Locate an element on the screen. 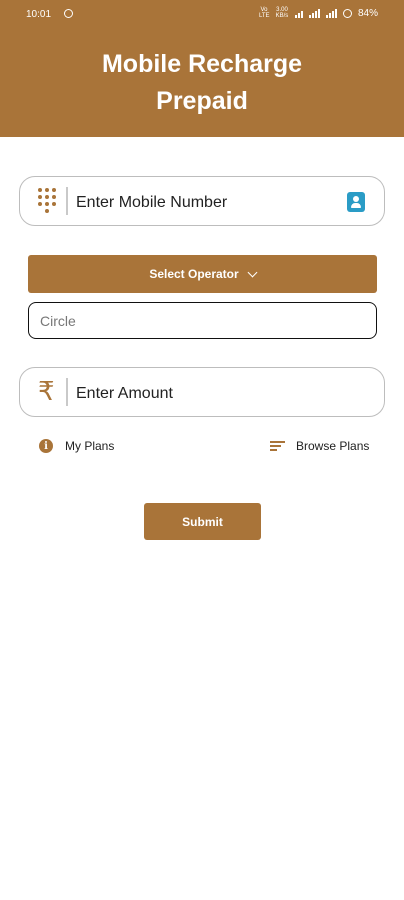 The image size is (404, 900). status-indicators: Vo LTE 3.00 KB/s 84% is located at coordinates (318, 13).